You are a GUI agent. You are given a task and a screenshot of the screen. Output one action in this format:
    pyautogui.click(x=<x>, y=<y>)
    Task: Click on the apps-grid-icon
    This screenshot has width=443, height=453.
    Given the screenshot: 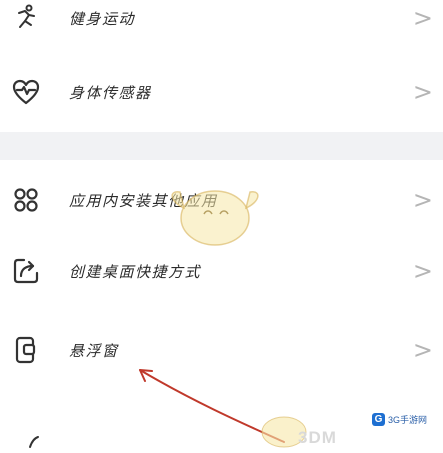 What is the action you would take?
    pyautogui.click(x=26, y=200)
    